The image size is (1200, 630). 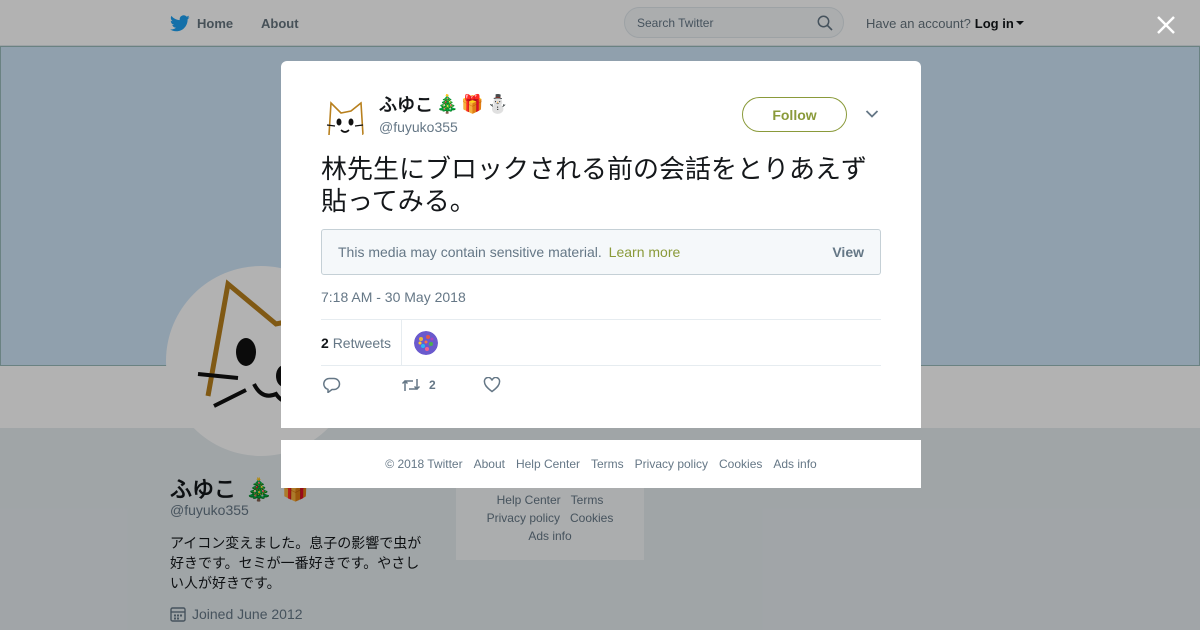 What do you see at coordinates (740, 464) in the screenshot?
I see `footer-cookies: Cookies` at bounding box center [740, 464].